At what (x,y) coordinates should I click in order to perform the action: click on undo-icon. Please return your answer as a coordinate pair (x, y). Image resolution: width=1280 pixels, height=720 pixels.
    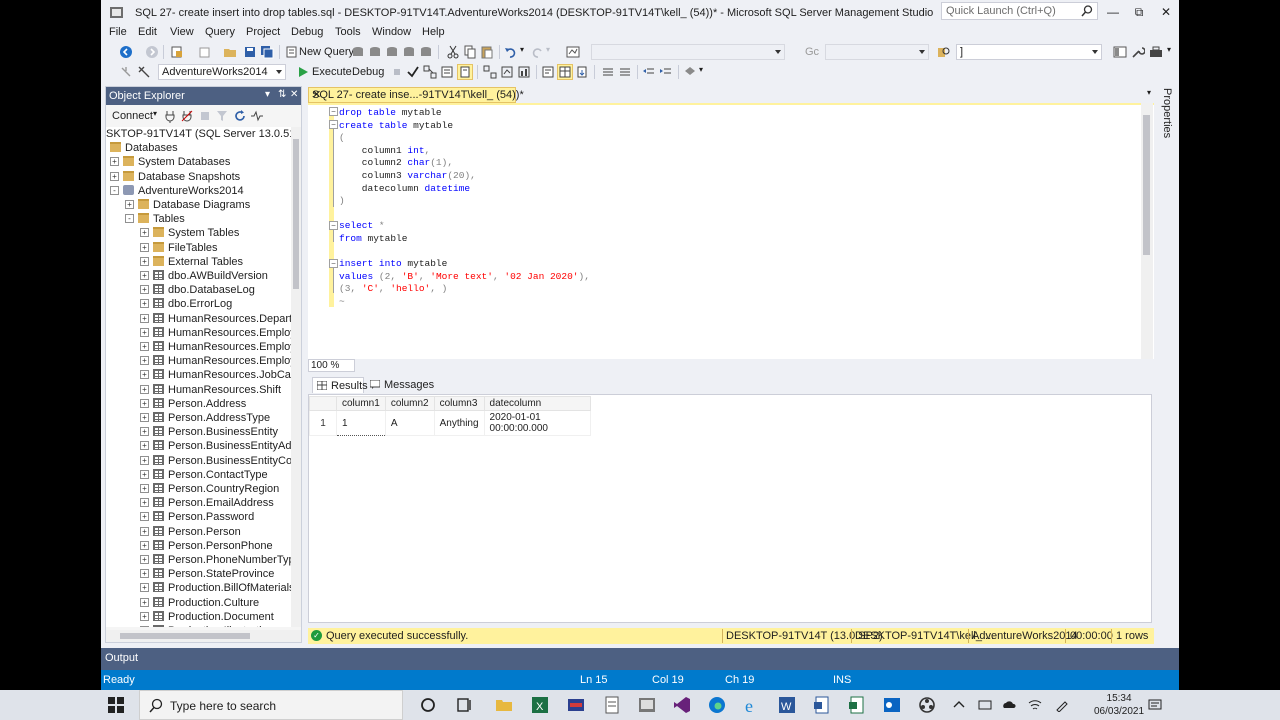
    Looking at the image, I should click on (511, 52).